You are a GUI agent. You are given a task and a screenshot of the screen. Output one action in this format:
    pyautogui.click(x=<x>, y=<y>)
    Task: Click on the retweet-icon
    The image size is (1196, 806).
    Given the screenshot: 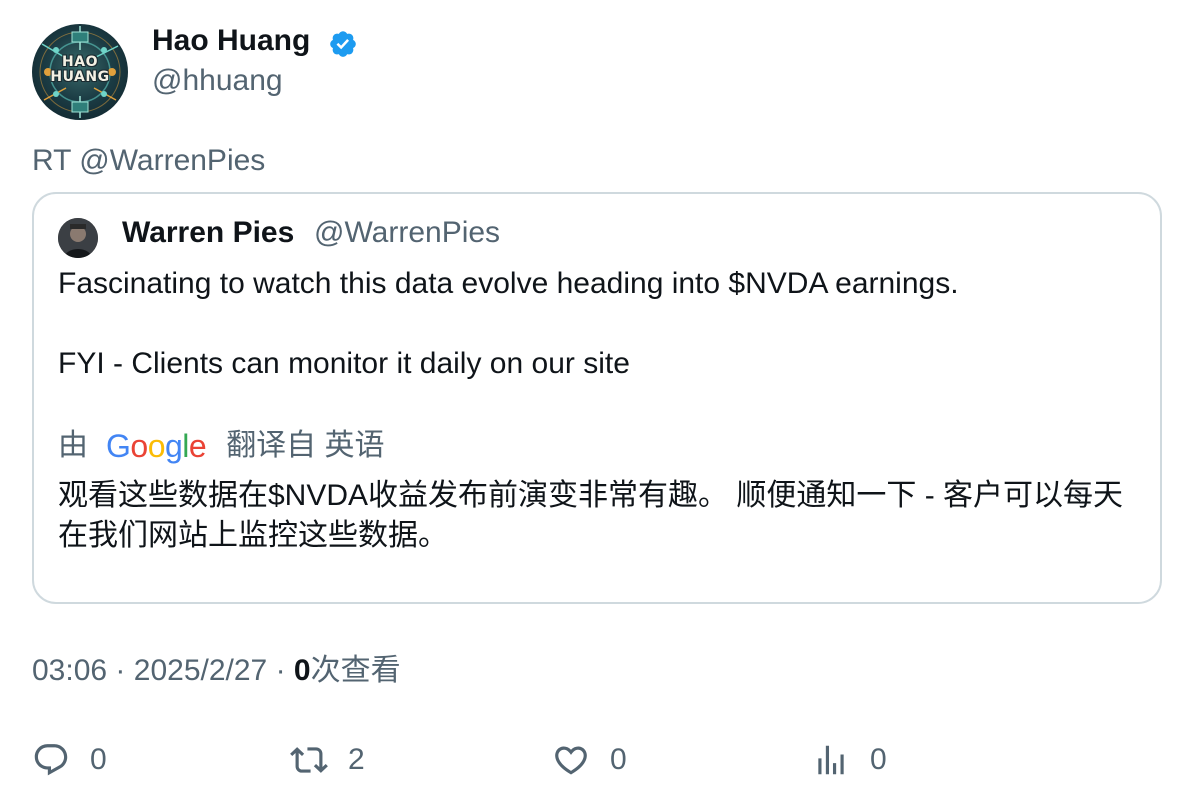 What is the action you would take?
    pyautogui.click(x=309, y=760)
    